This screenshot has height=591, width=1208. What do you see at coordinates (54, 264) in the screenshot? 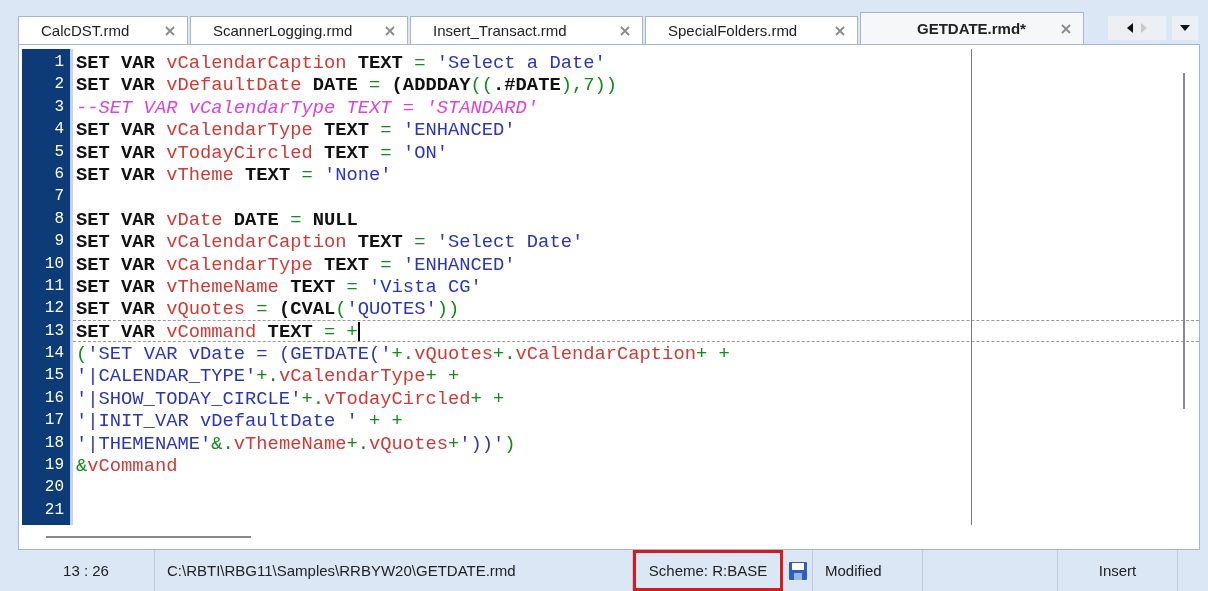
I see `line-number: 10` at bounding box center [54, 264].